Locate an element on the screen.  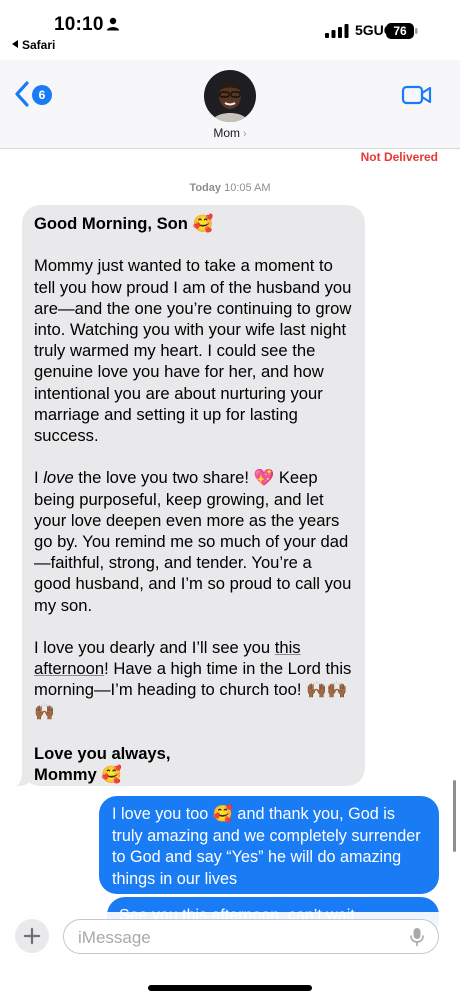
timestamp-day: Today is located at coordinates (205, 188).